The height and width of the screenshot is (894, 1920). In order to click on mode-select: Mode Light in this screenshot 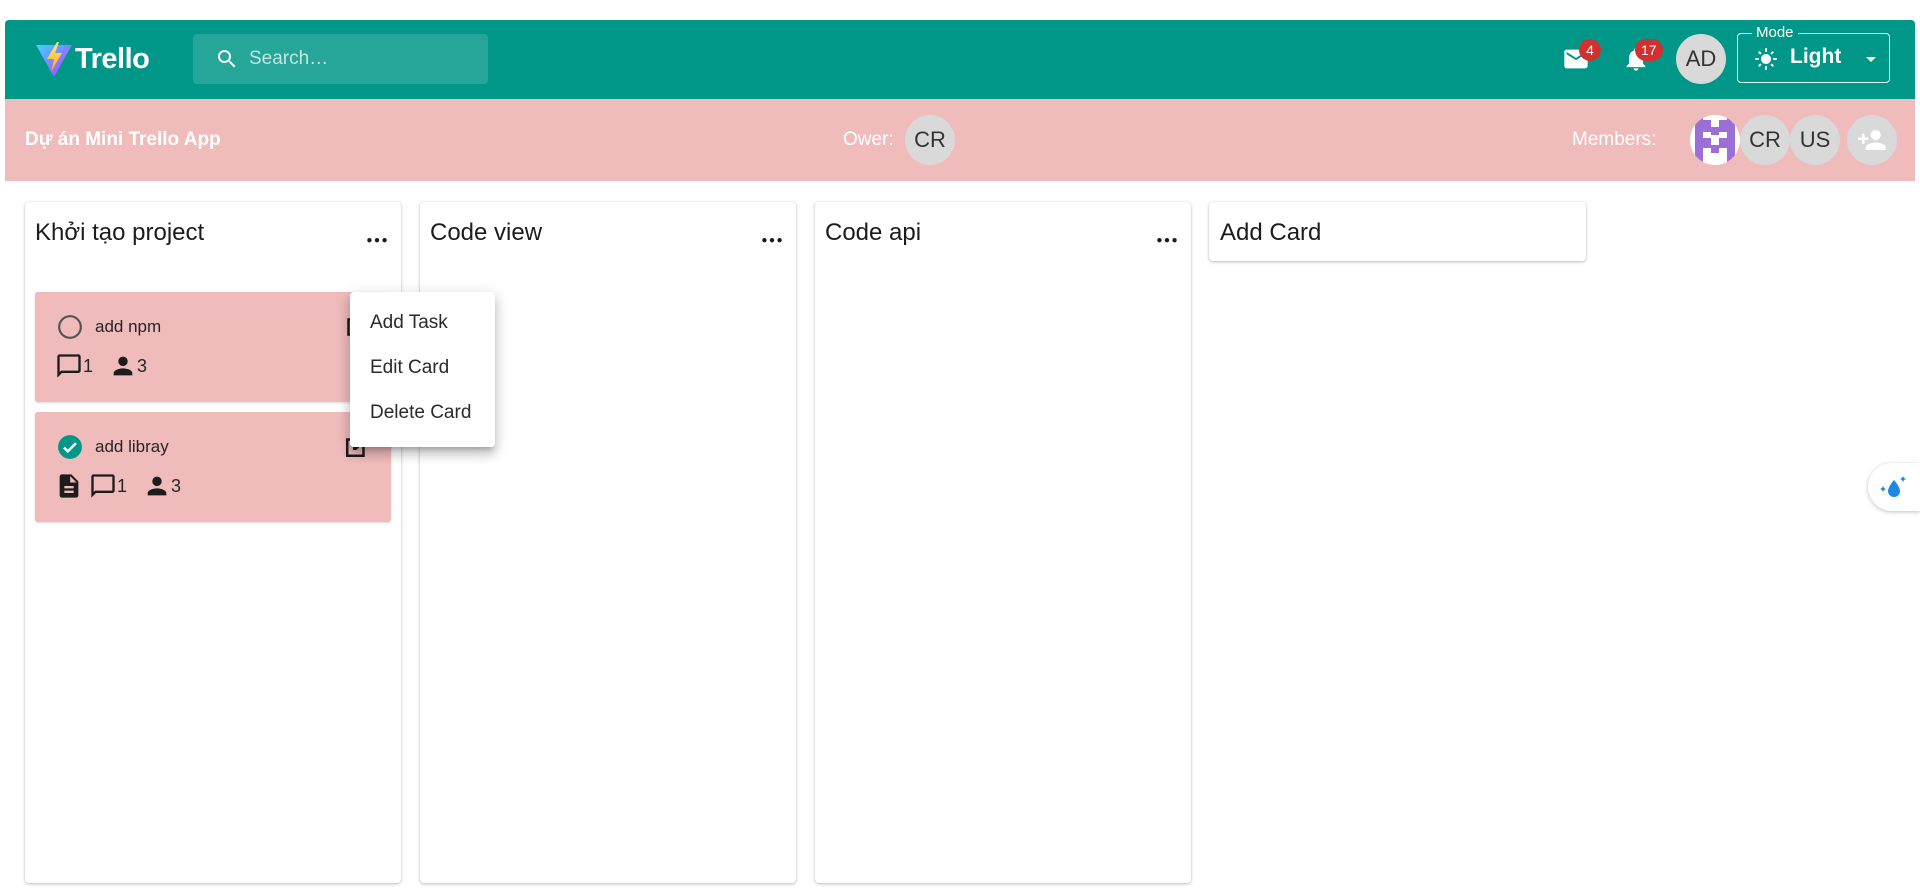, I will do `click(1813, 53)`.